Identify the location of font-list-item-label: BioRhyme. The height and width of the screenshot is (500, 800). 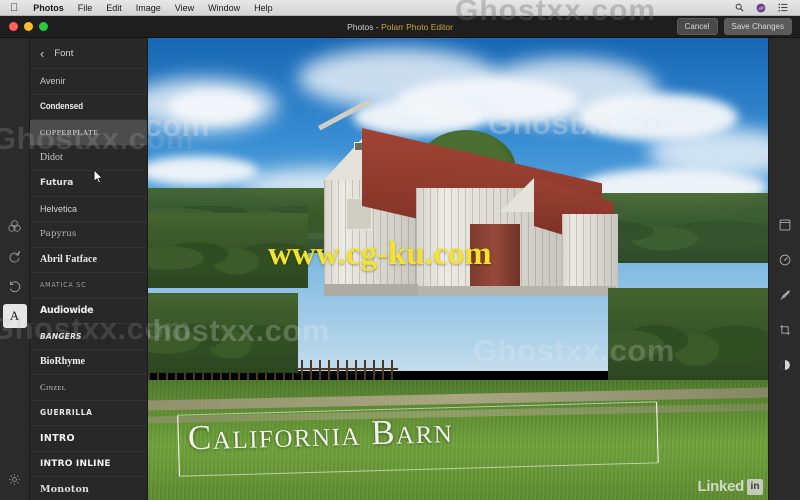
(62, 362).